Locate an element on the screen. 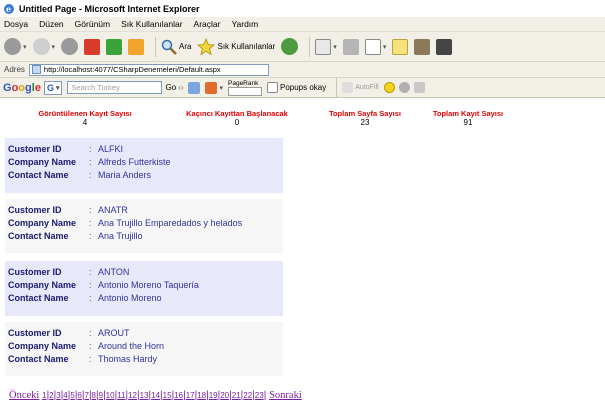 The image size is (605, 411). menu-edit: Düzen is located at coordinates (51, 24).